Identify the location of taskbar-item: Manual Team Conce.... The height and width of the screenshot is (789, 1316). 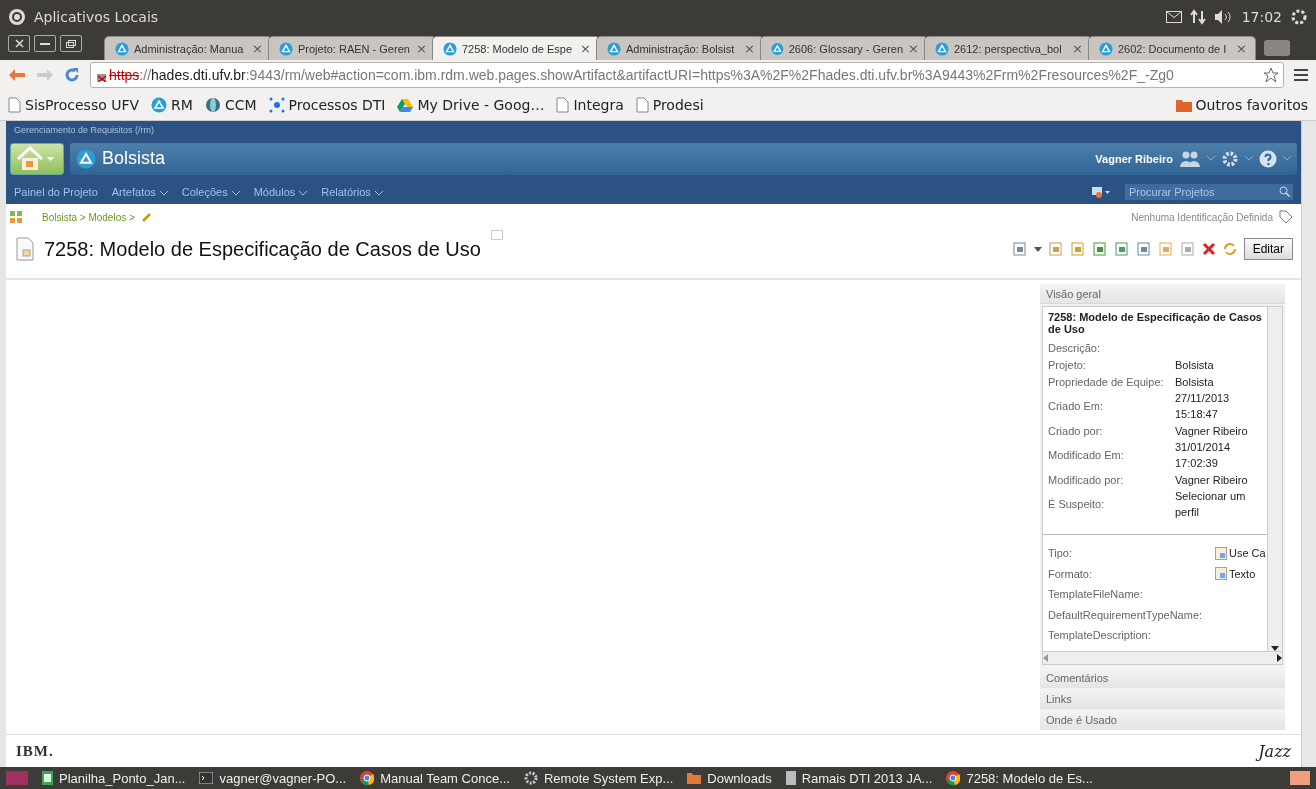
(435, 778).